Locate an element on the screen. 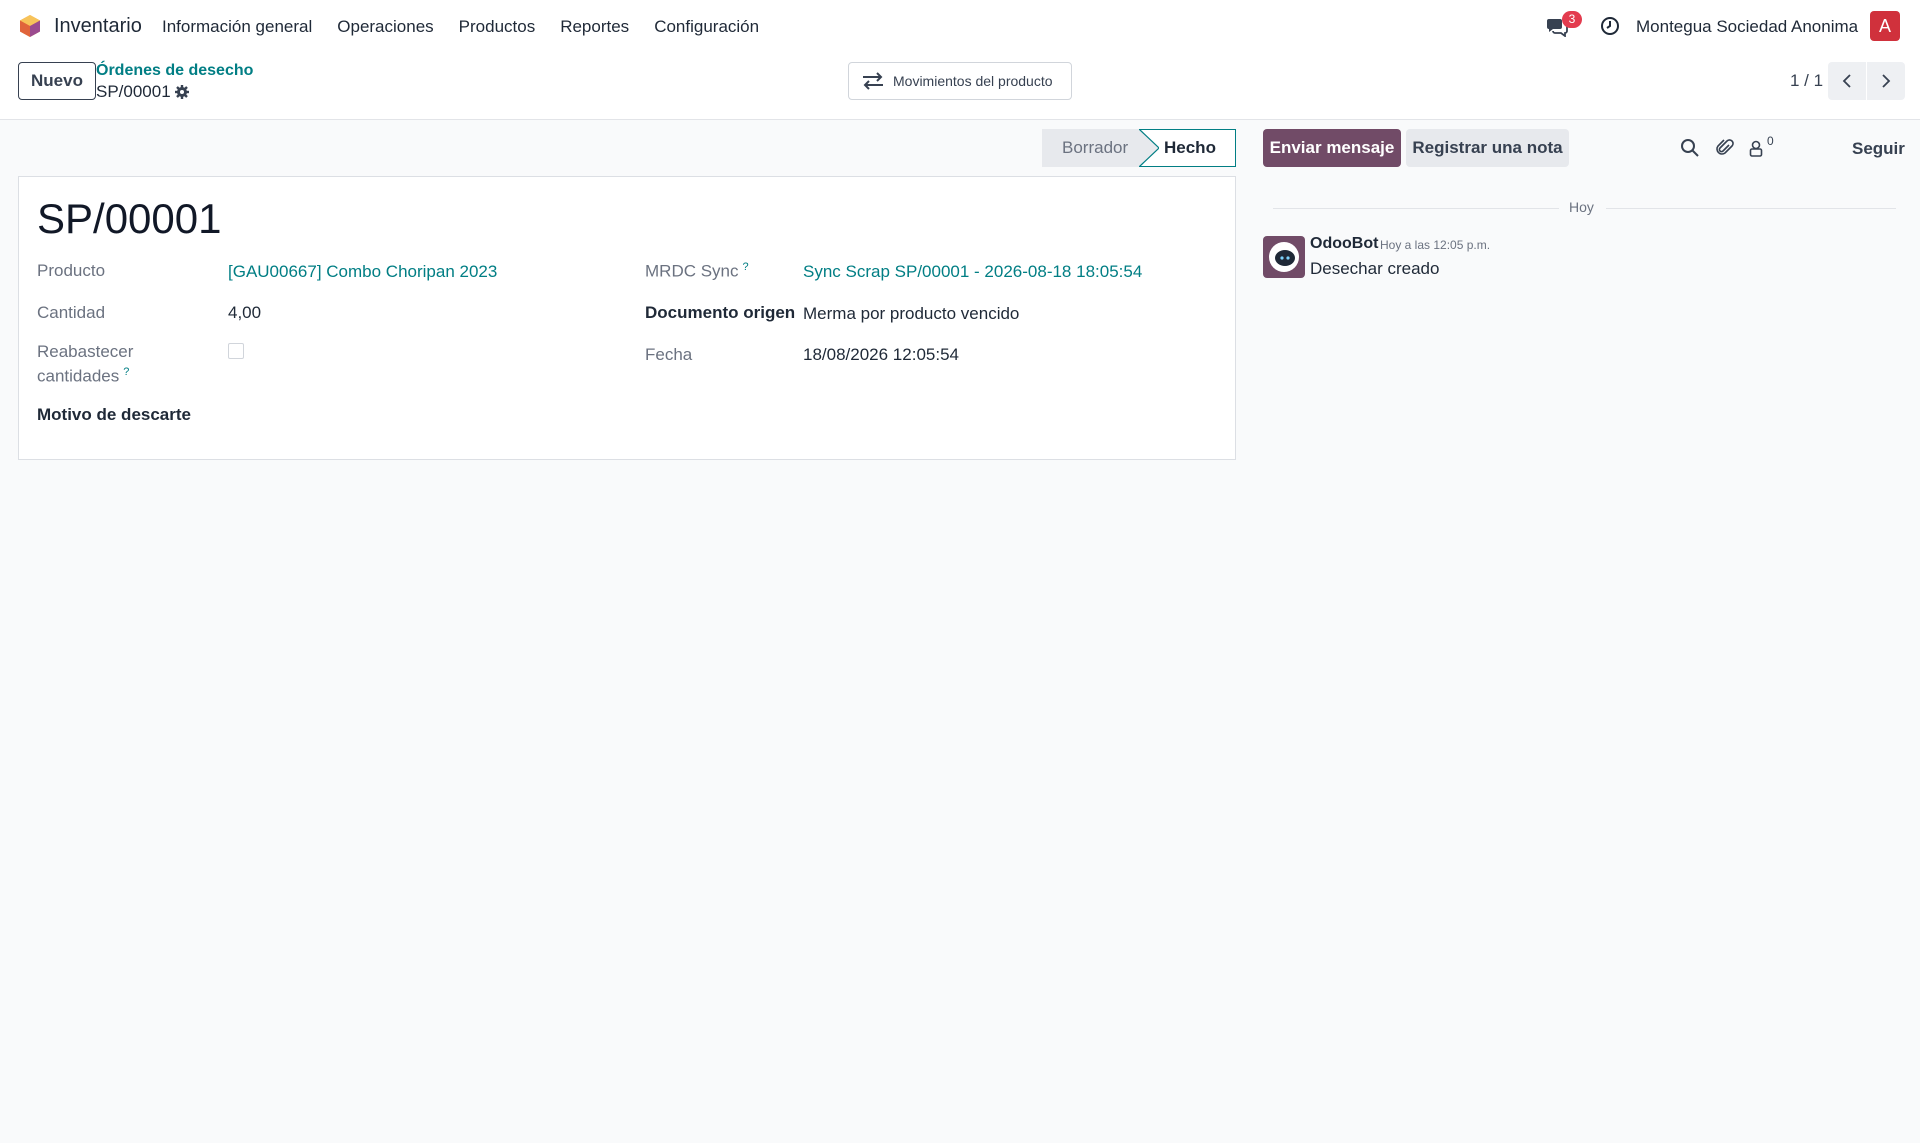  replenish-label: cantidades? is located at coordinates (83, 376).